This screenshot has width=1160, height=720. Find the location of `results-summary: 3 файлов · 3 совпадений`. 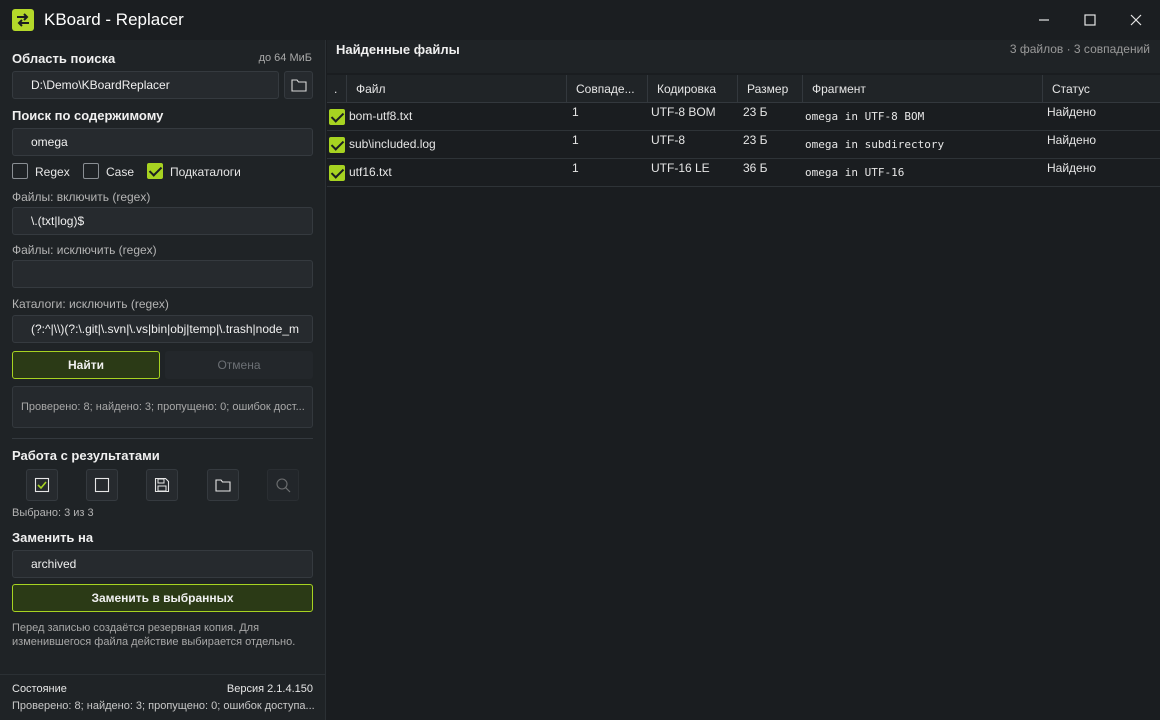

results-summary: 3 файлов · 3 совпадений is located at coordinates (1079, 49).